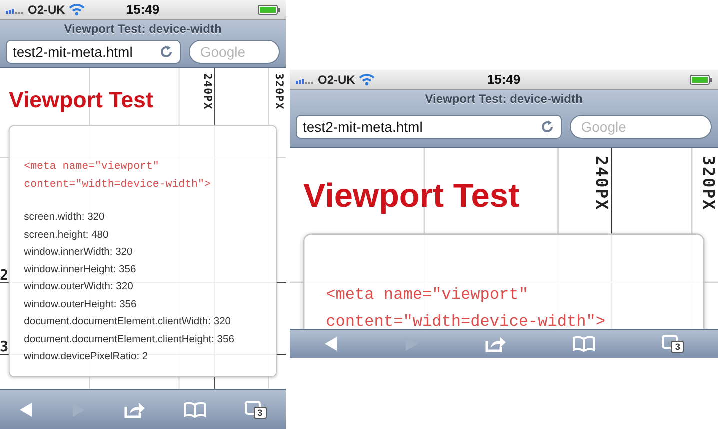 Image resolution: width=718 pixels, height=429 pixels. I want to click on property-line: document.documentElement.clientHeight: 356, so click(130, 339).